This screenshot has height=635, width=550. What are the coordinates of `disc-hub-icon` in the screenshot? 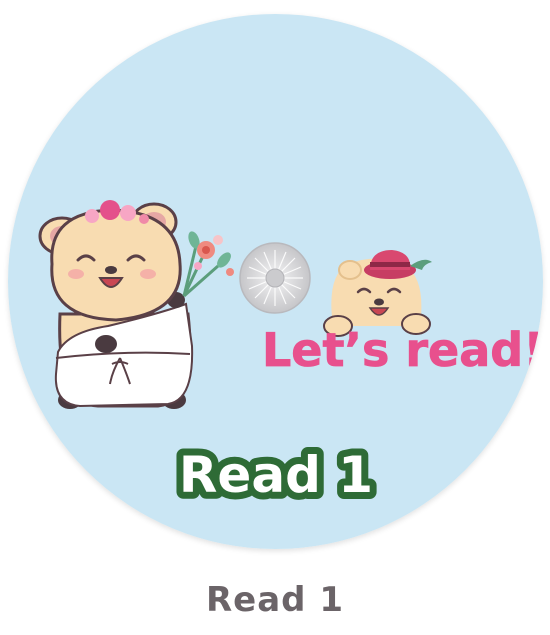 It's located at (275, 278).